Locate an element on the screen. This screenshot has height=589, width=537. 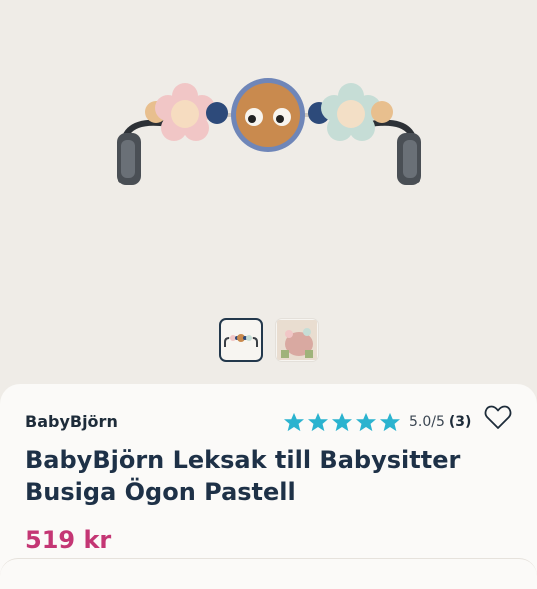
star-rating is located at coordinates (342, 422).